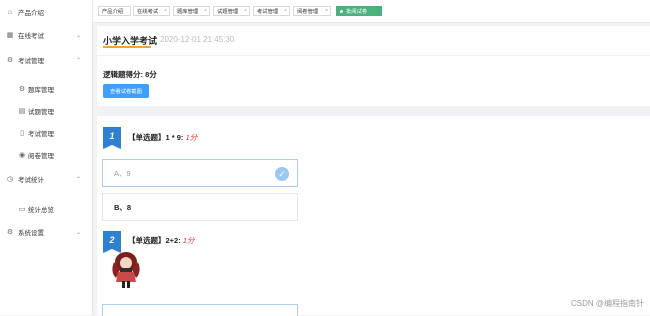  I want to click on option-a: A、9 ✓, so click(200, 173).